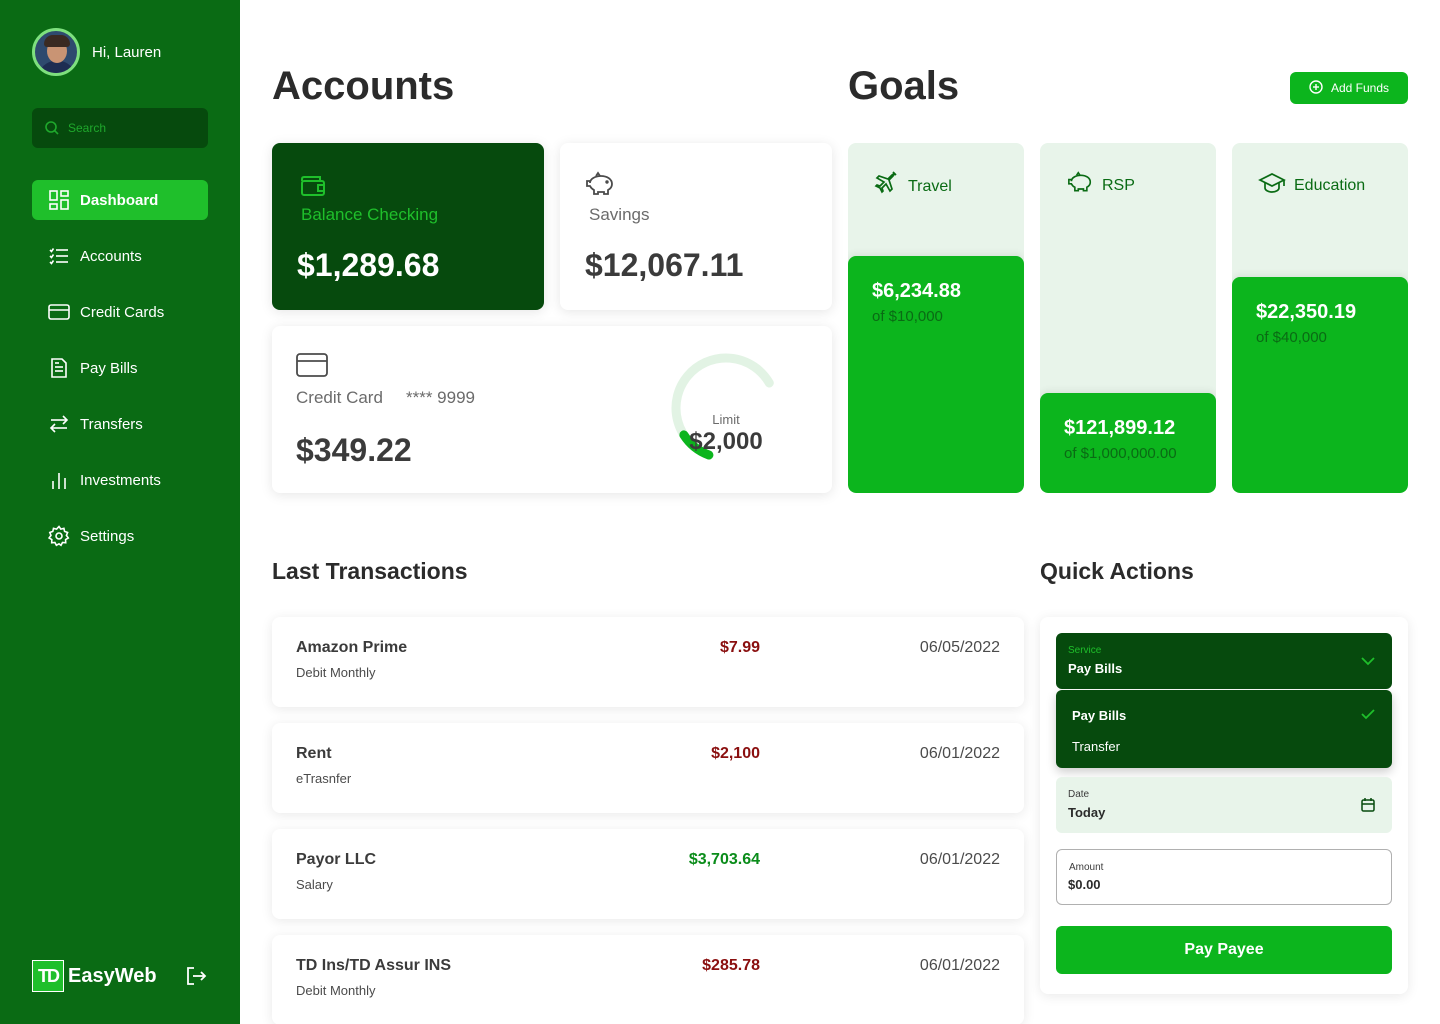 This screenshot has height=1024, width=1440. I want to click on transaction-name: Rent, so click(314, 753).